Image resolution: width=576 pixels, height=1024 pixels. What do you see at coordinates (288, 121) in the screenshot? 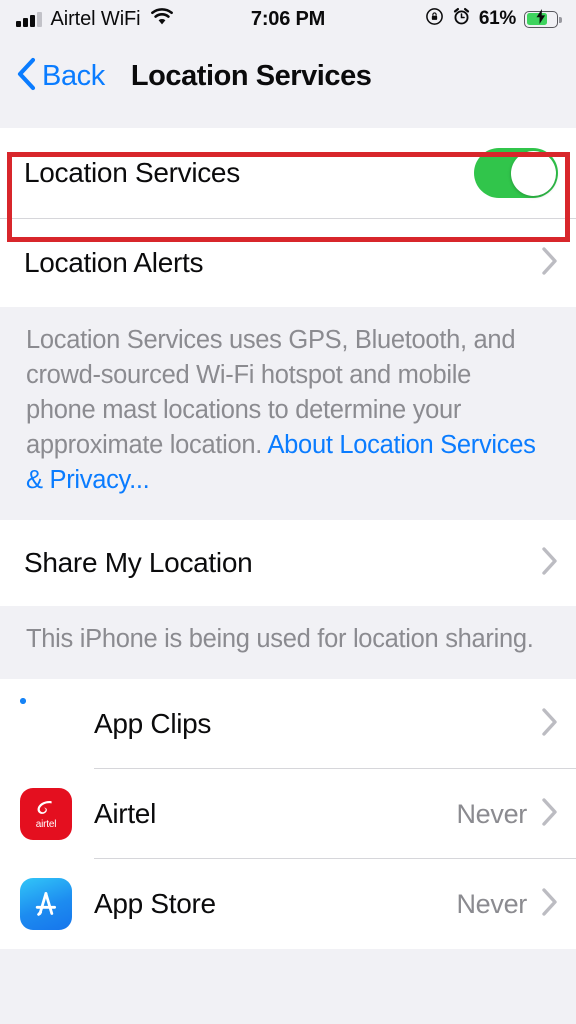
I see `section-gap` at bounding box center [288, 121].